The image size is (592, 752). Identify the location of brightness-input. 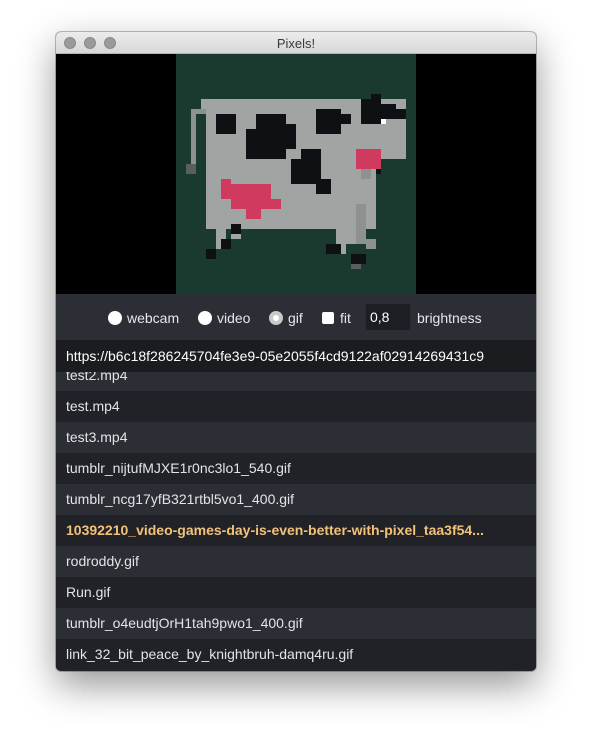
(388, 317).